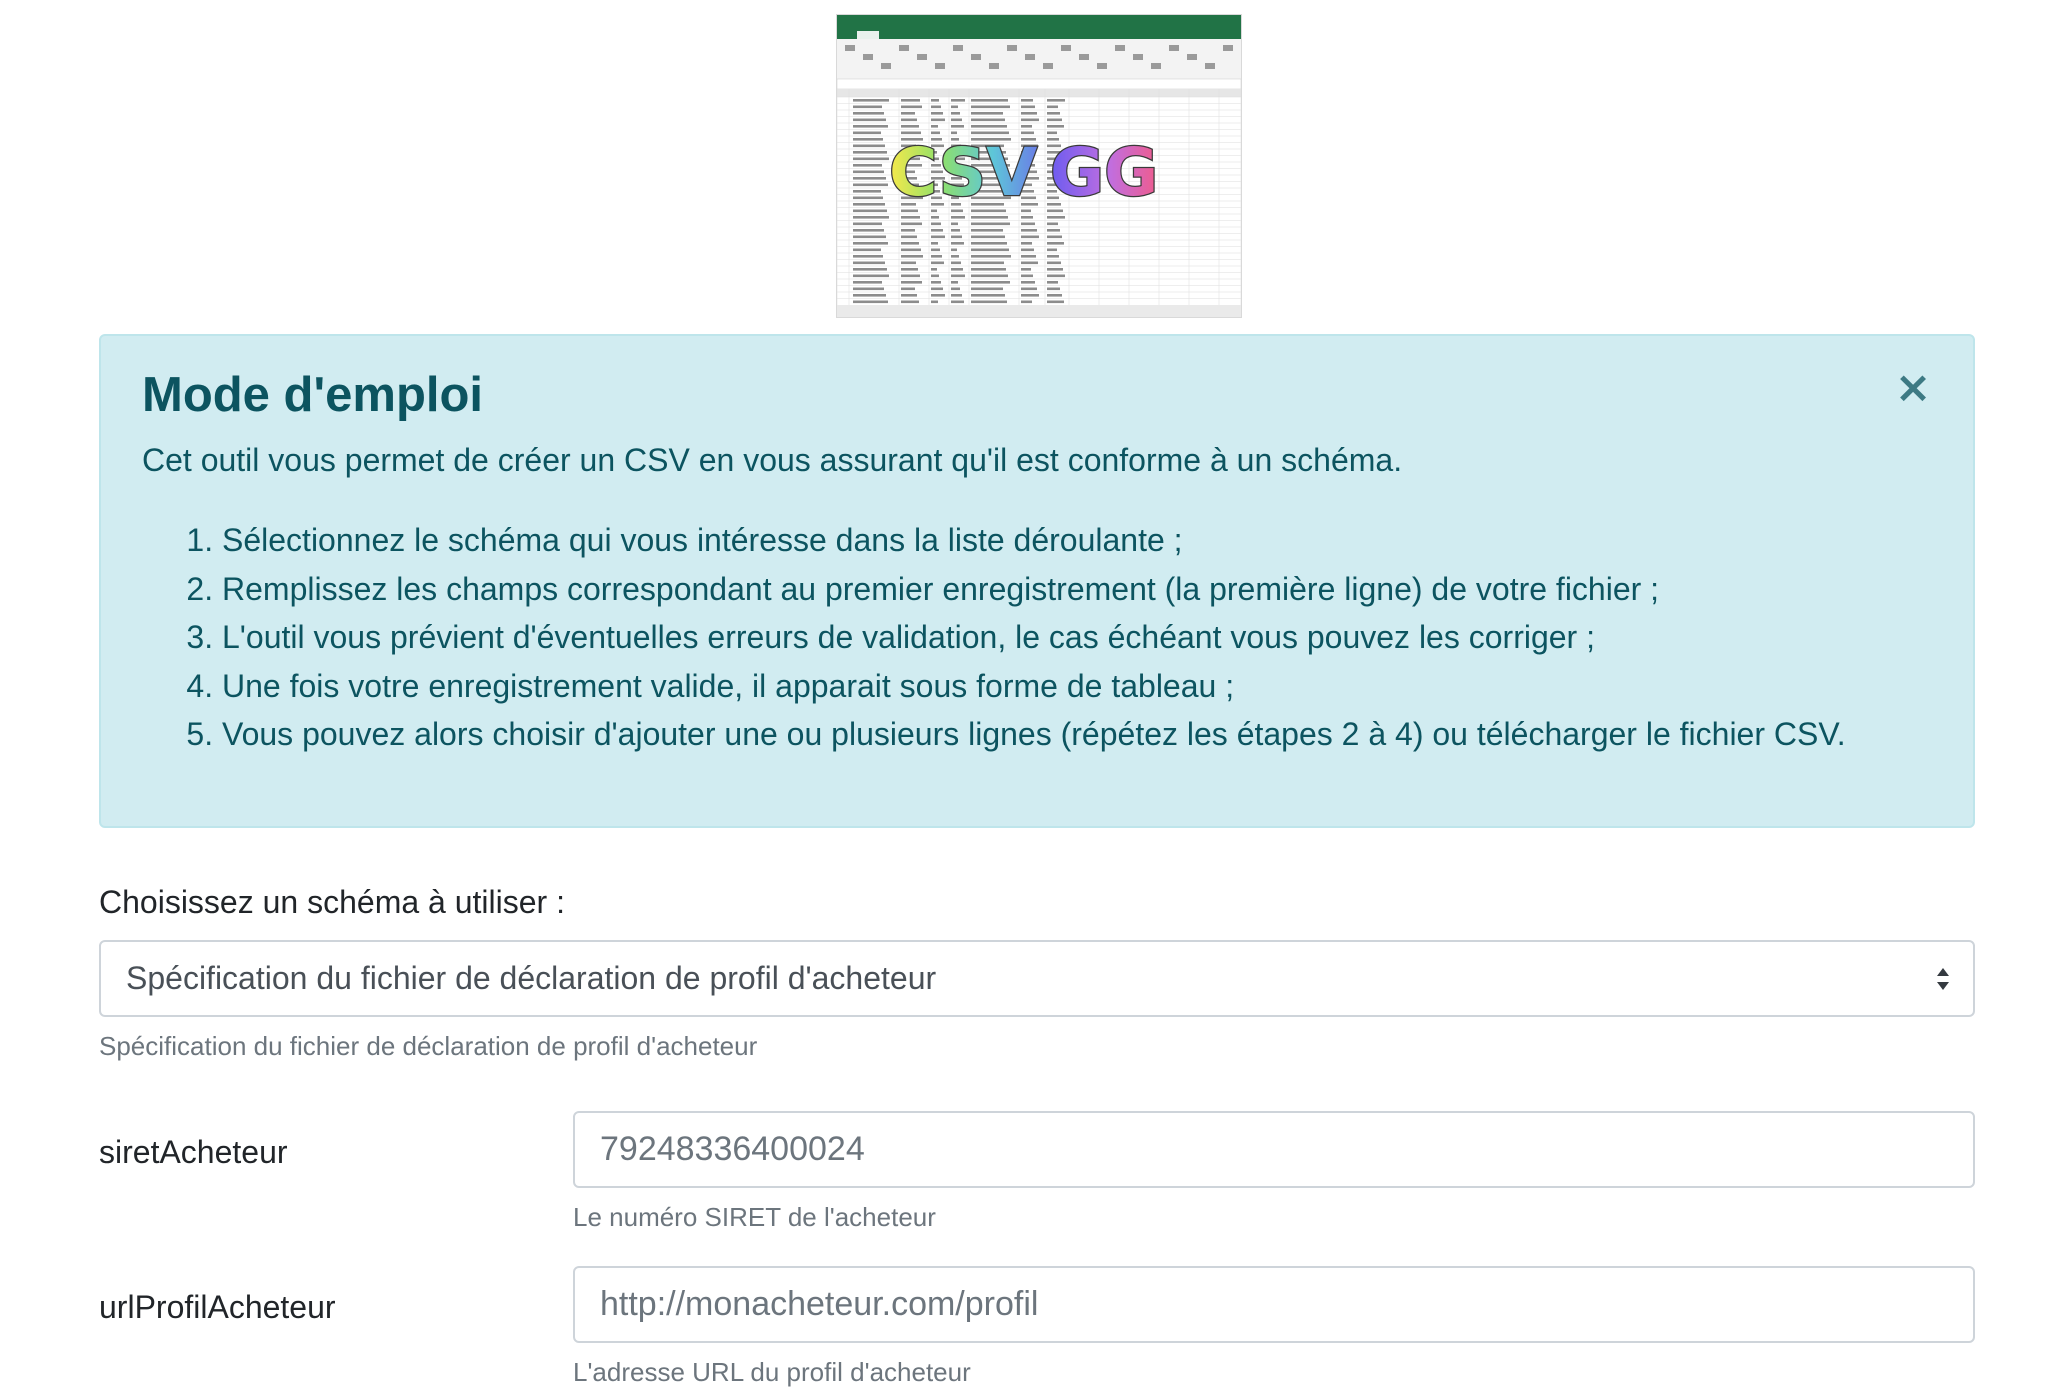  Describe the element at coordinates (754, 1217) in the screenshot. I see `siret-acheteur-help: Le numéro SIRET de l'acheteur` at that location.